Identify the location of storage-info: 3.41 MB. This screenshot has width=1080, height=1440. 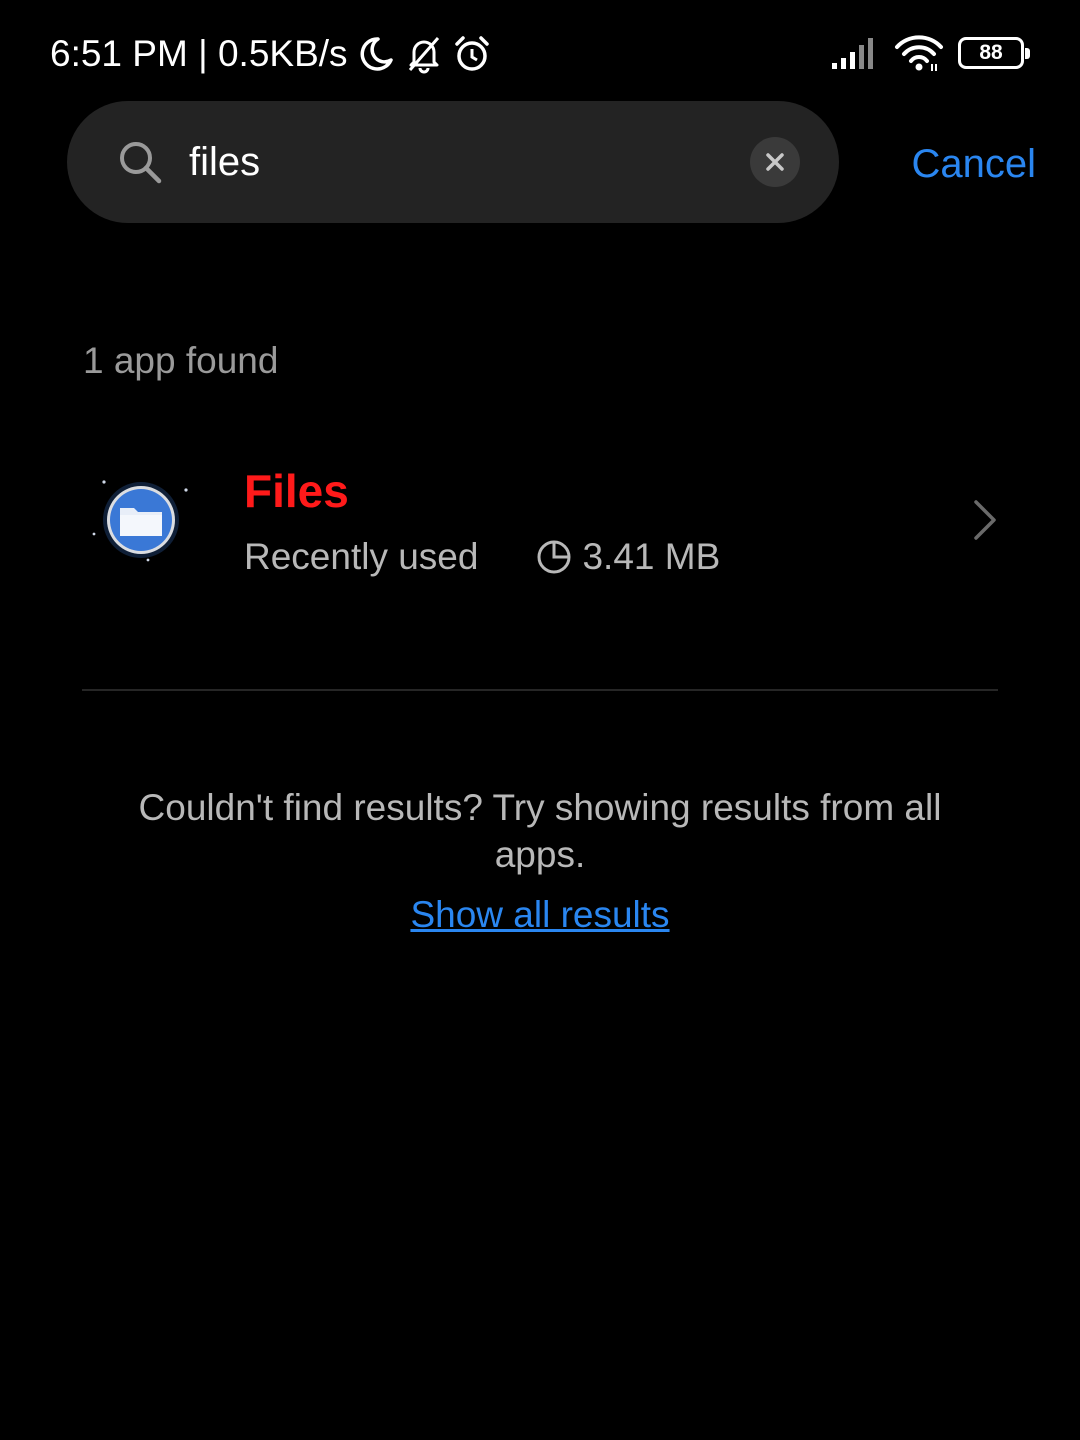
(628, 557).